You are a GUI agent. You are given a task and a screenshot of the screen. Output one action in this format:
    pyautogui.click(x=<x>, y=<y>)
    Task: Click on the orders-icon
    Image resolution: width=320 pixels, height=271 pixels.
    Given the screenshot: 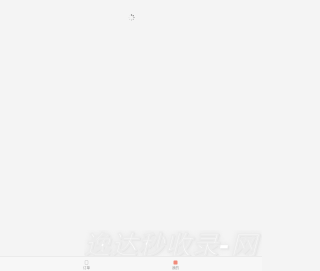 What is the action you would take?
    pyautogui.click(x=86, y=262)
    